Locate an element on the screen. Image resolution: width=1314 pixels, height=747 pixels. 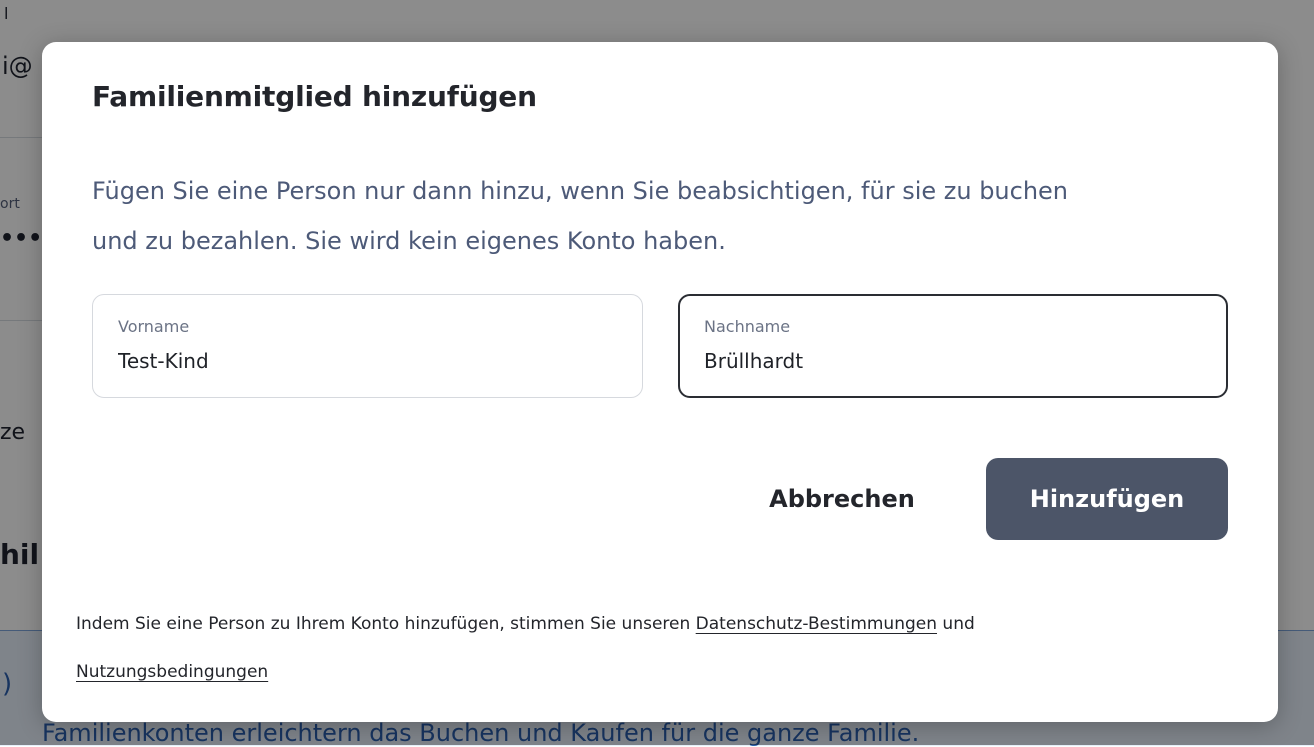
legal-connector-text: und is located at coordinates (956, 624).